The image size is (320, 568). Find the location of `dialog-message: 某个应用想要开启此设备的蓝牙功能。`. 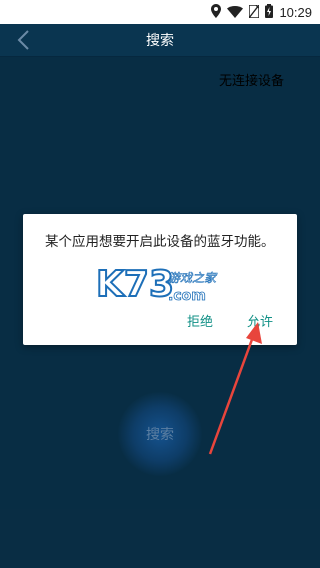

dialog-message: 某个应用想要开启此设备的蓝牙功能。 is located at coordinates (160, 242).